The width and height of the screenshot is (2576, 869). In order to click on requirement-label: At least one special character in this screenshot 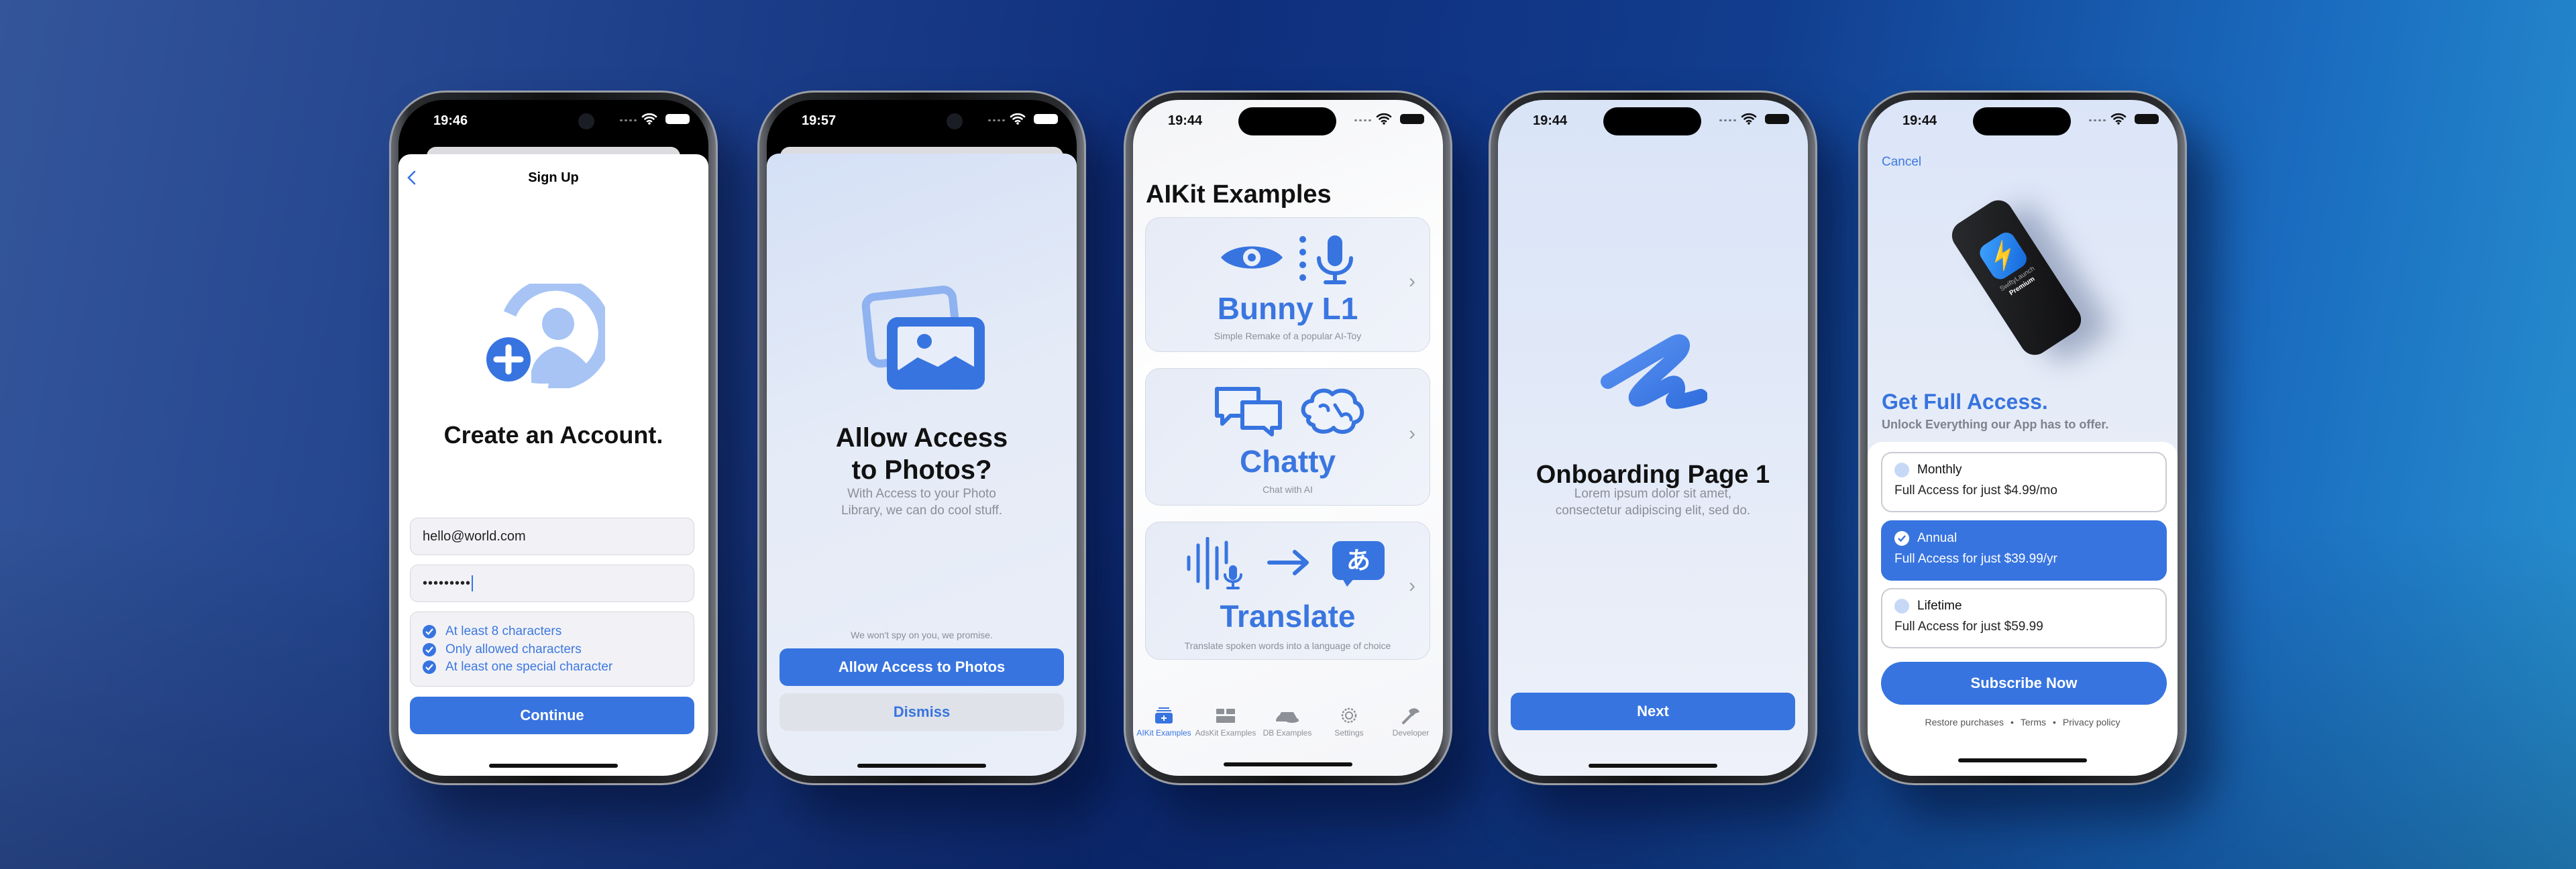, I will do `click(529, 668)`.